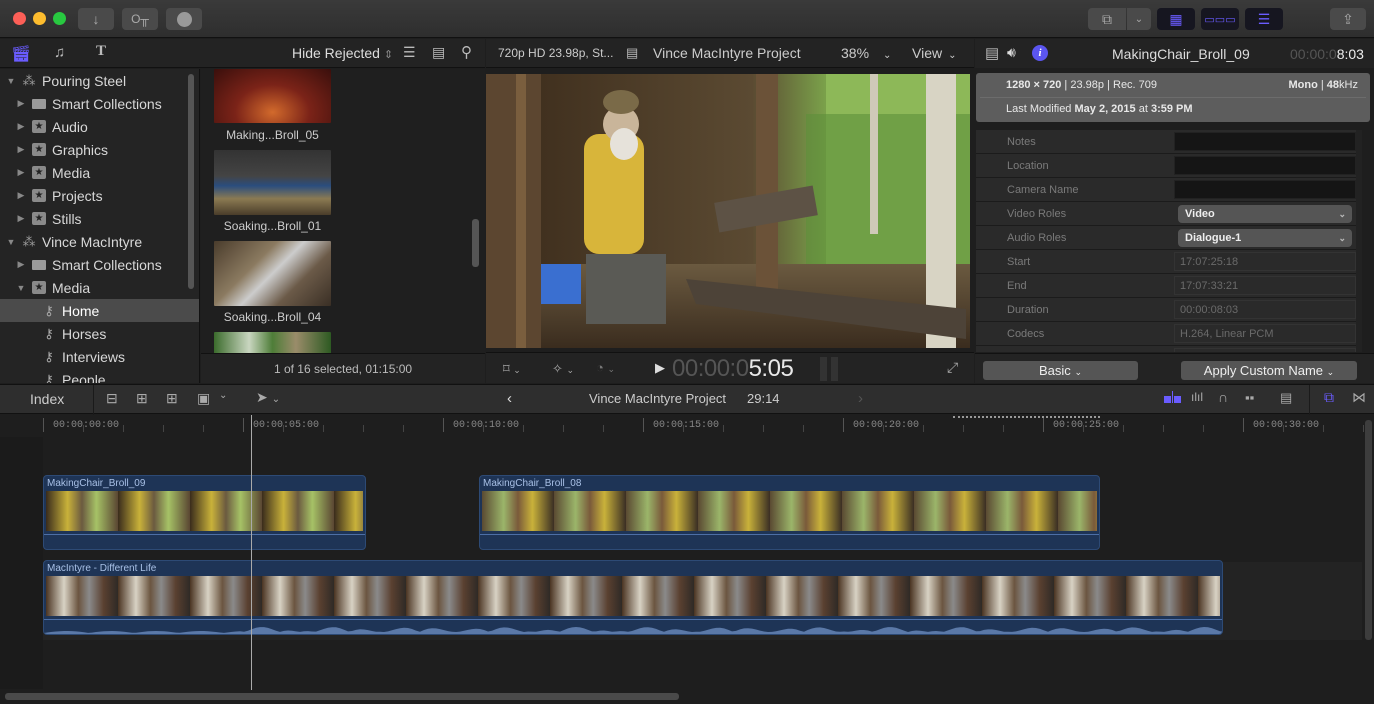 Image resolution: width=1374 pixels, height=704 pixels. Describe the element at coordinates (605, 367) in the screenshot. I see `retime-speedometer-icon: ◔ ⌄` at that location.